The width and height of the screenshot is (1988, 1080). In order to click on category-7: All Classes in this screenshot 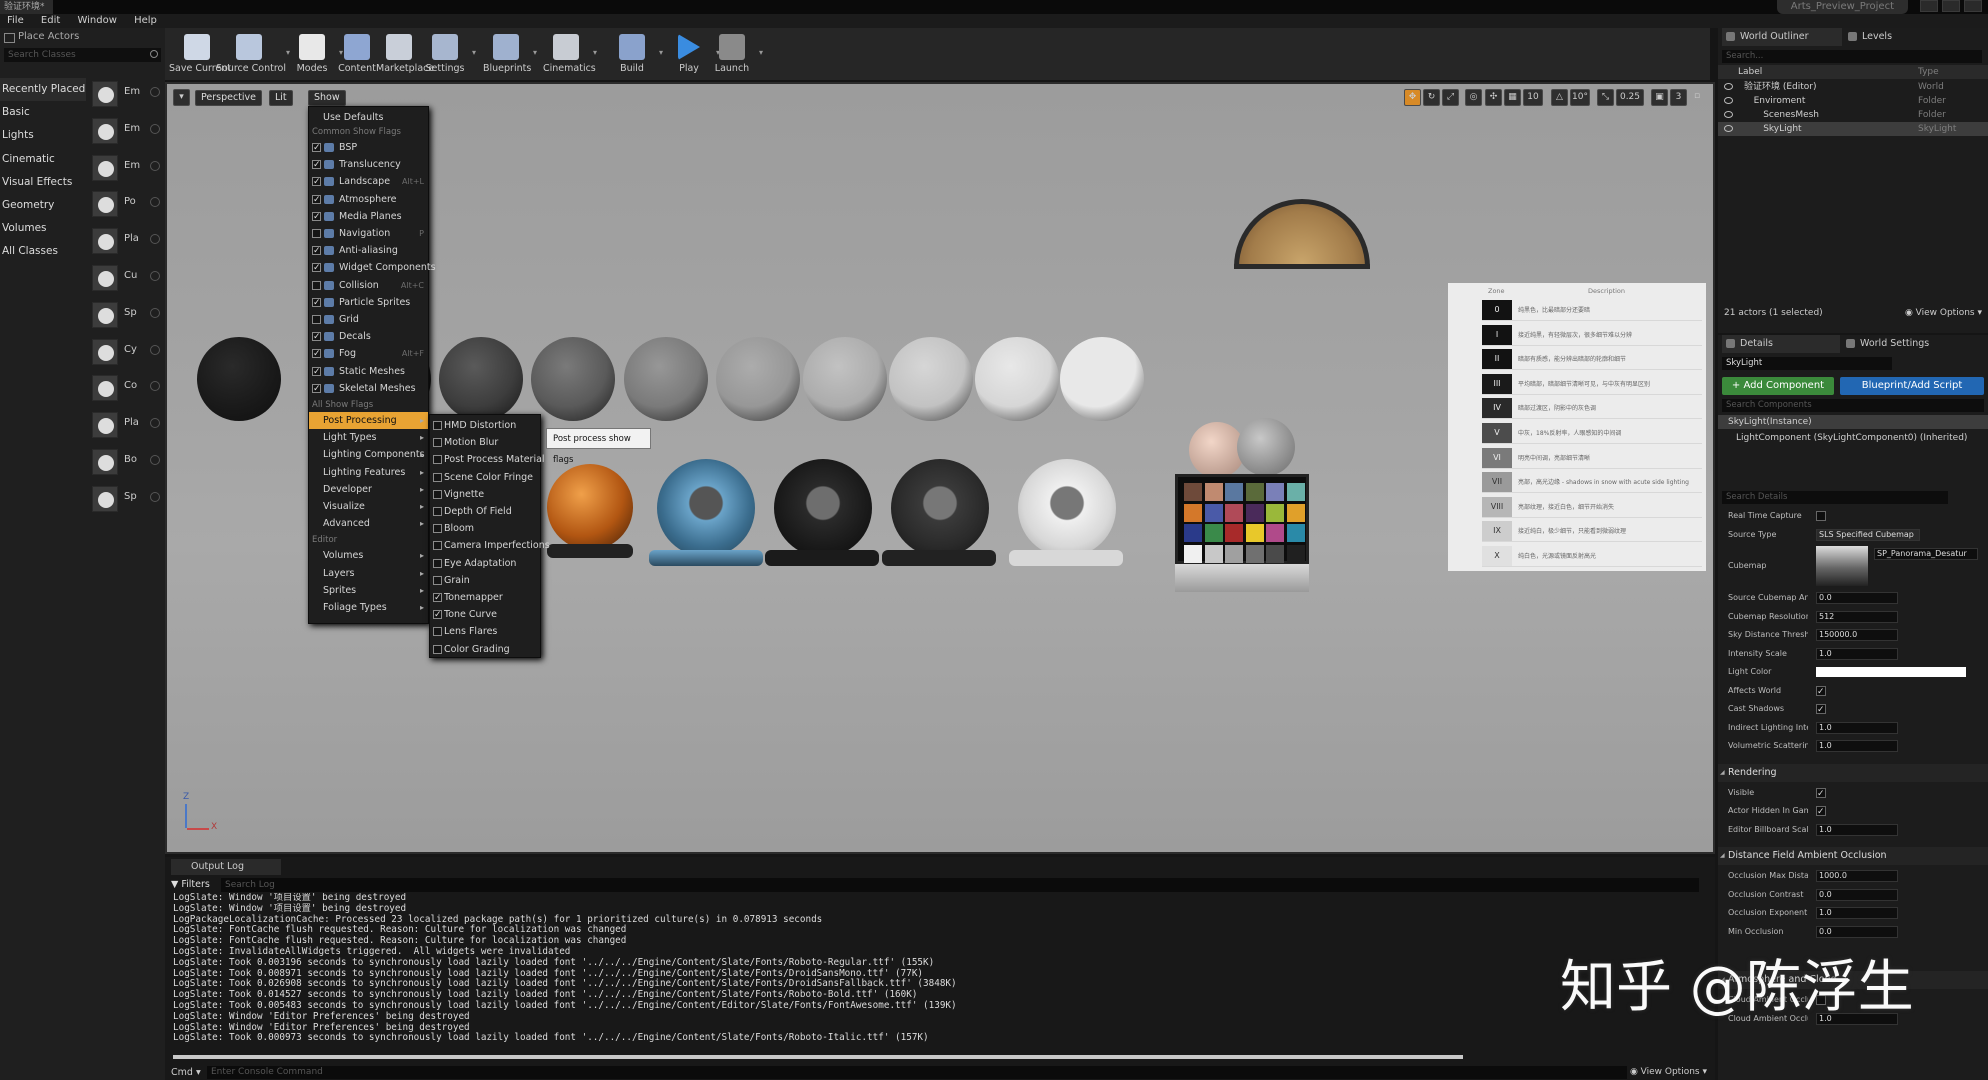, I will do `click(43, 251)`.